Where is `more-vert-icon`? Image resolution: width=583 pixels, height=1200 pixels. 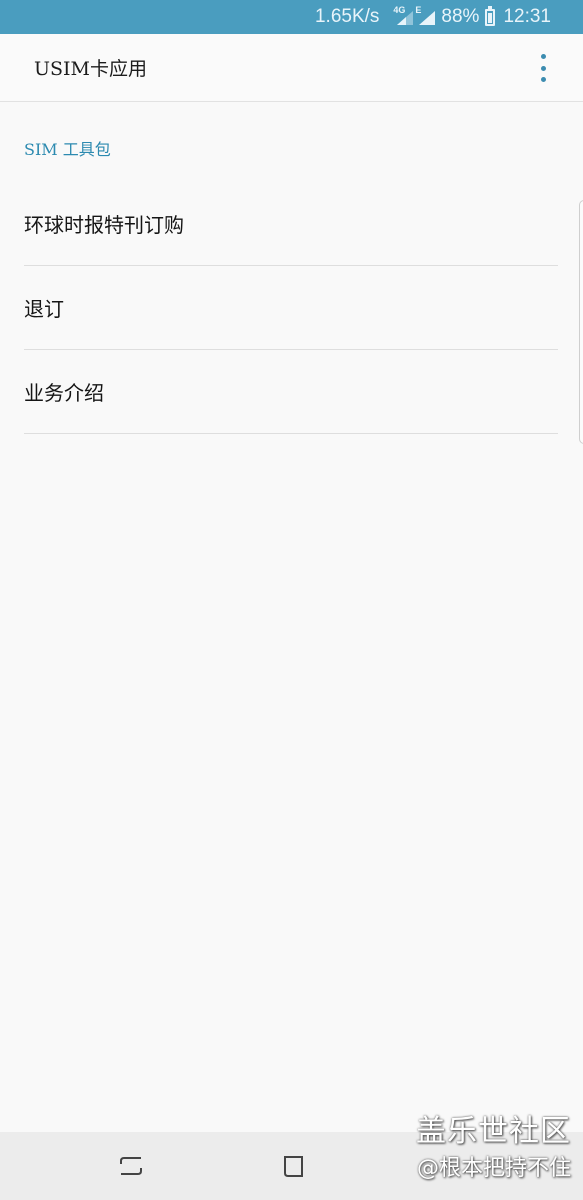
more-vert-icon is located at coordinates (543, 56).